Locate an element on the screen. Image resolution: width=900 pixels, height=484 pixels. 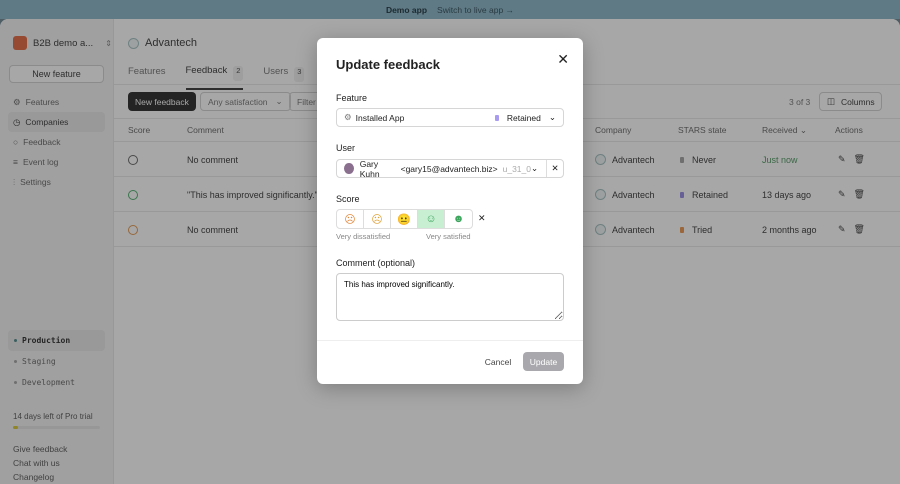
dialog-title: Update feedback is located at coordinates (388, 64).